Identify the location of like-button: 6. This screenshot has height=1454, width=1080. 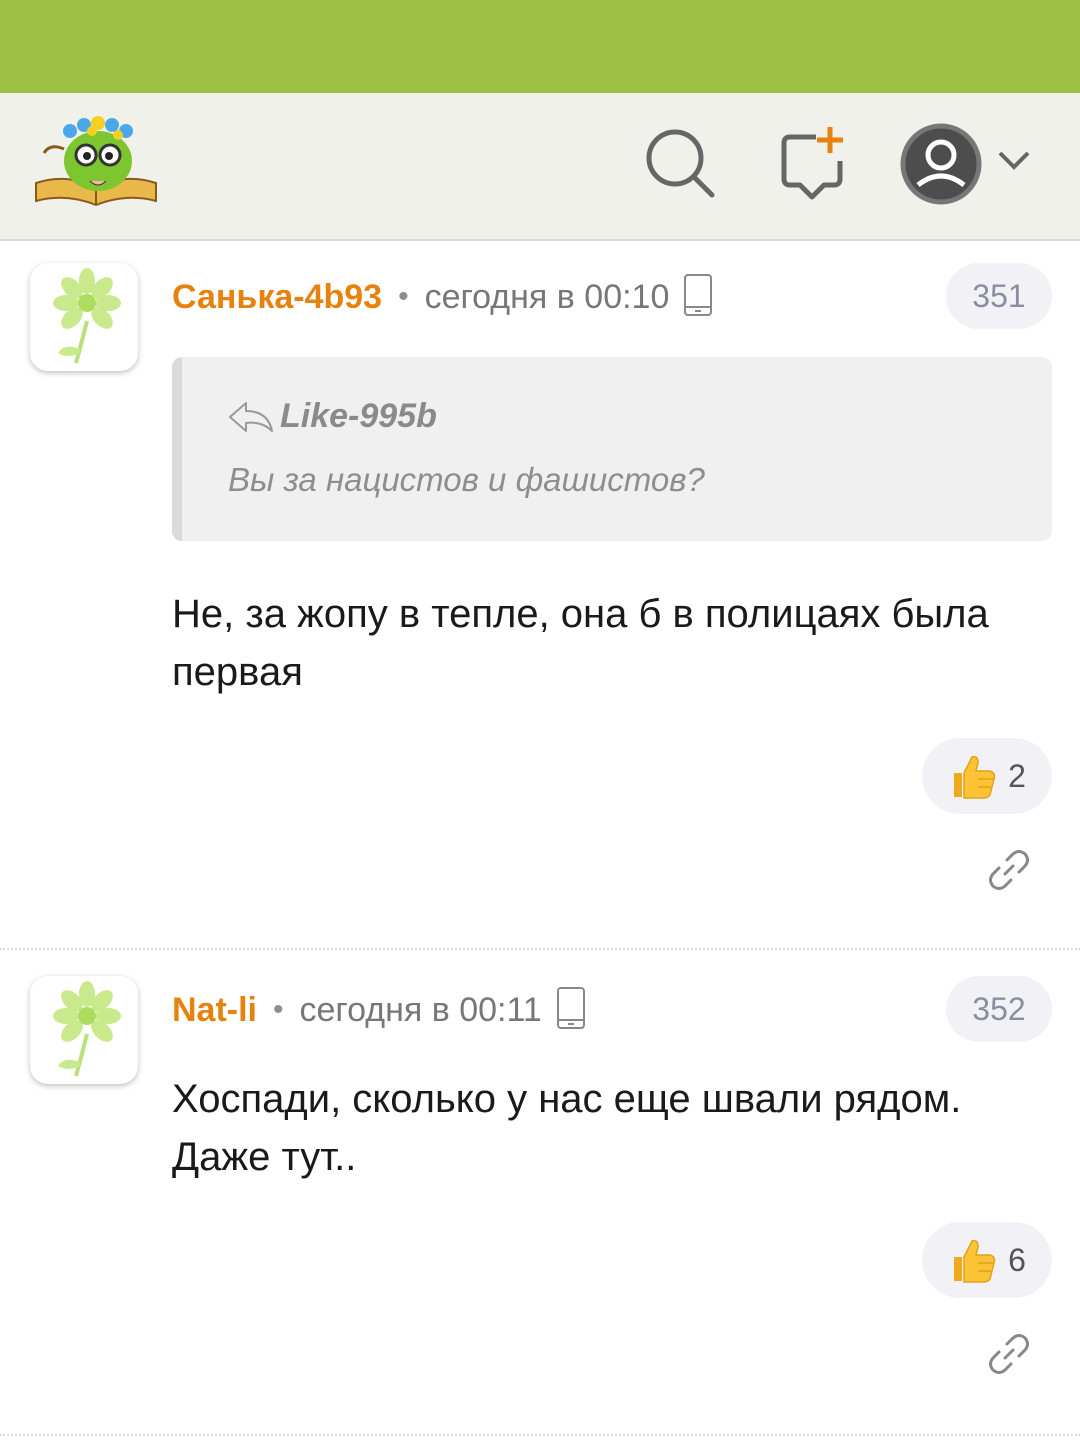
(987, 1260).